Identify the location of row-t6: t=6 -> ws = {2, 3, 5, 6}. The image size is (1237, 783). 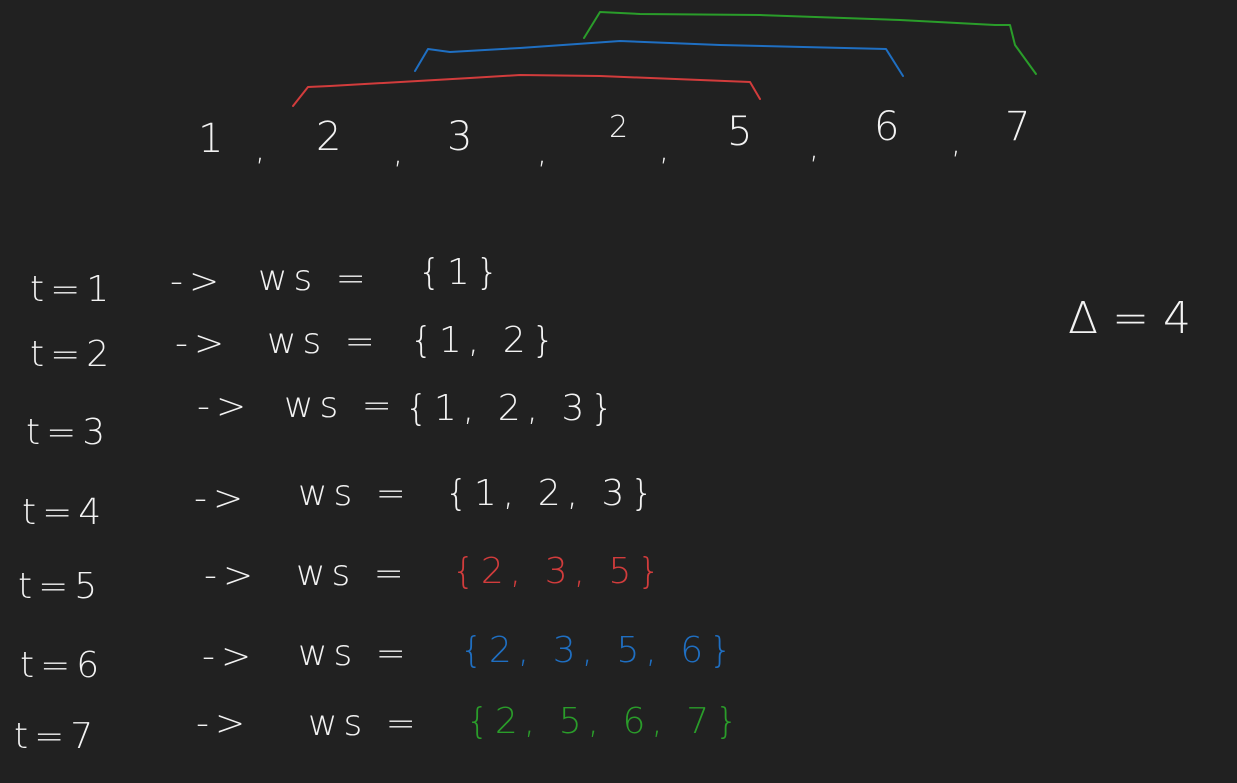
(379, 658).